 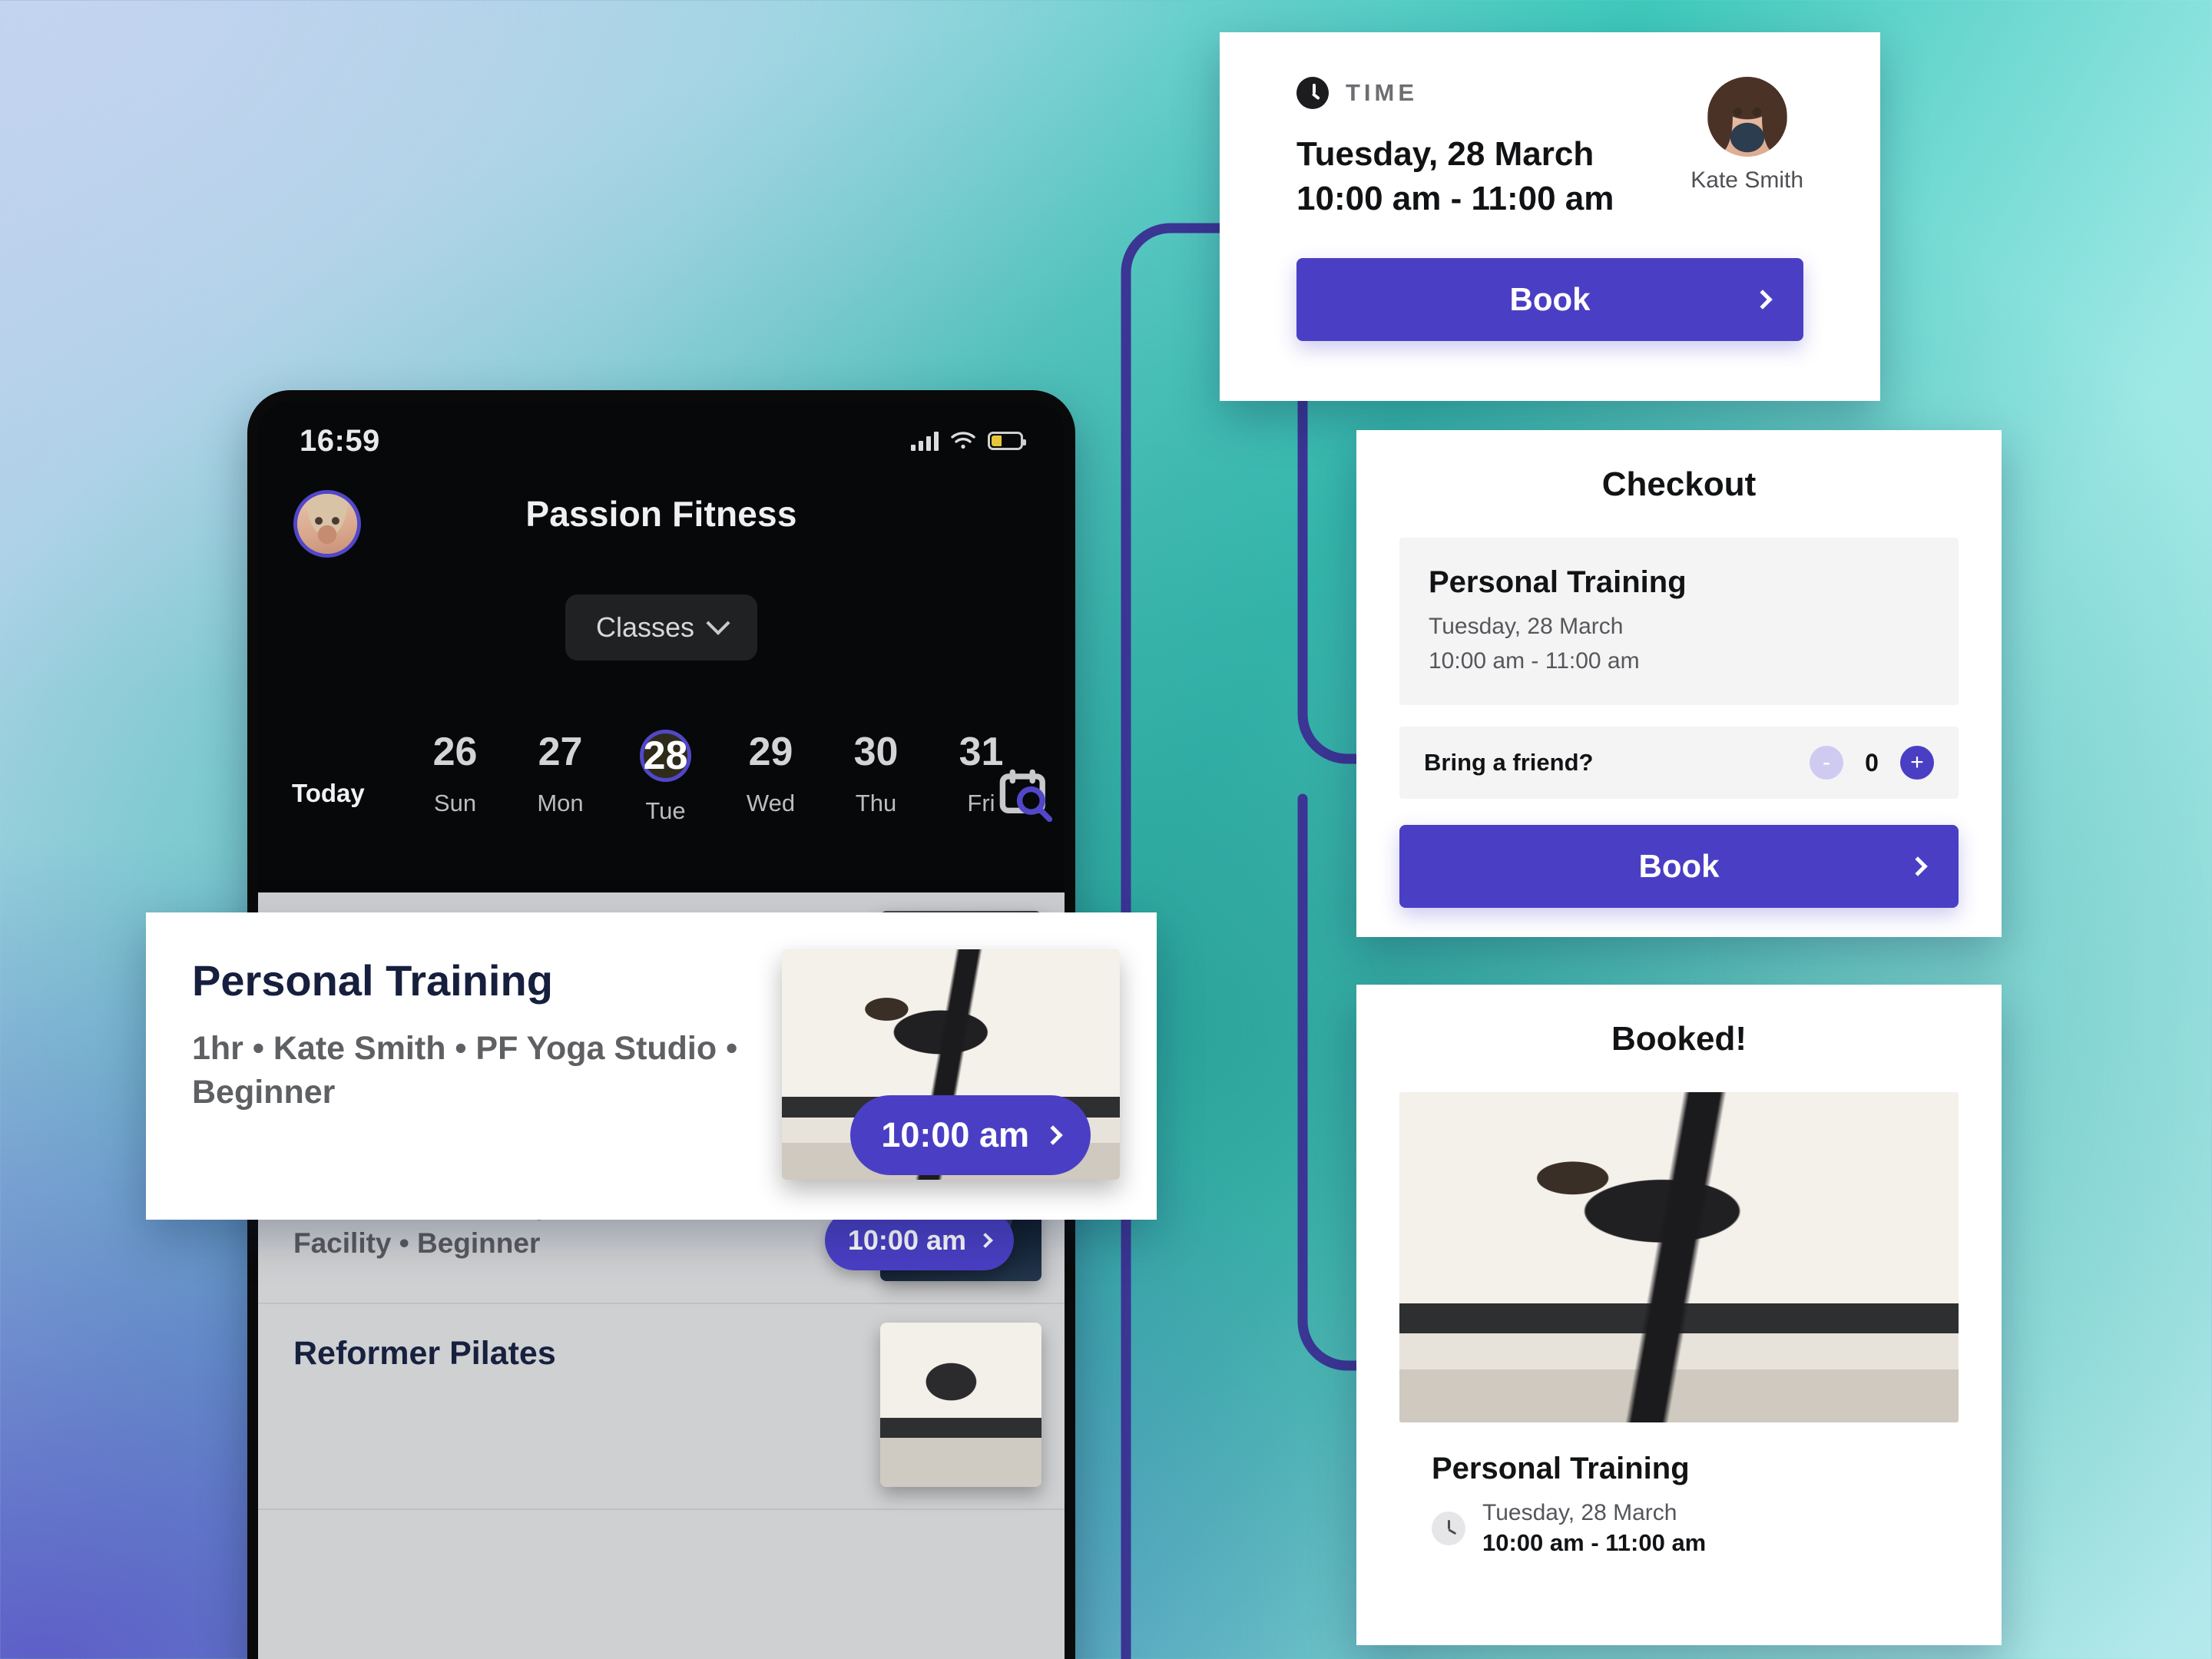 I want to click on class-detail-time-button: 10:00 am, so click(x=971, y=1135).